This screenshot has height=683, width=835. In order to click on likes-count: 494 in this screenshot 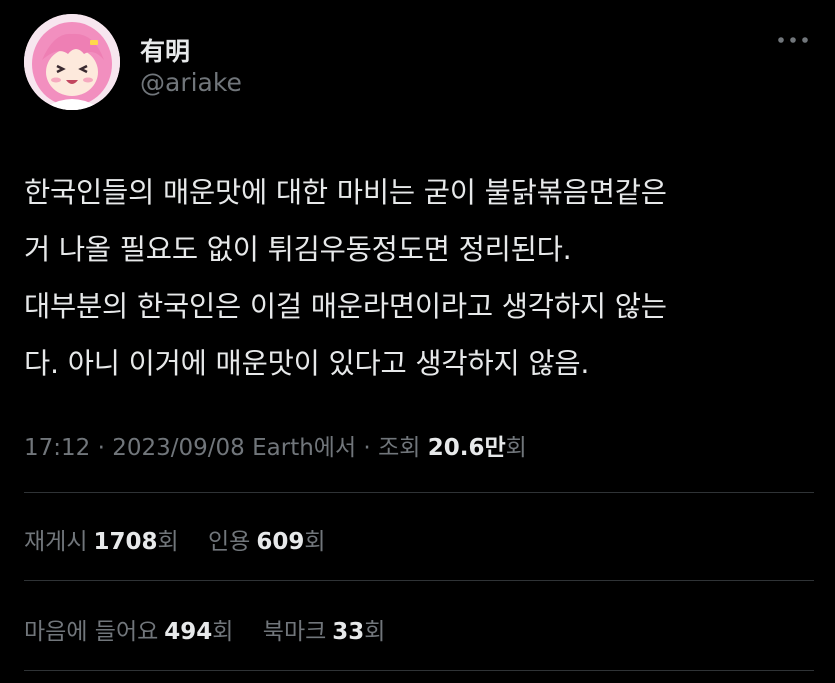, I will do `click(188, 632)`.